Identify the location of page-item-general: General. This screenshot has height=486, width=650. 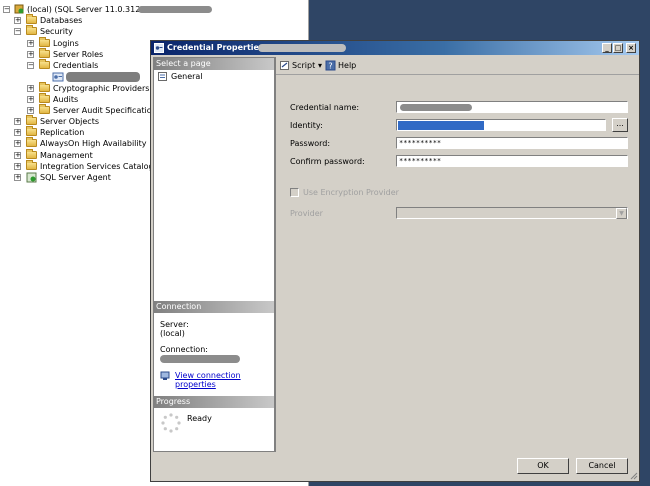
(214, 76).